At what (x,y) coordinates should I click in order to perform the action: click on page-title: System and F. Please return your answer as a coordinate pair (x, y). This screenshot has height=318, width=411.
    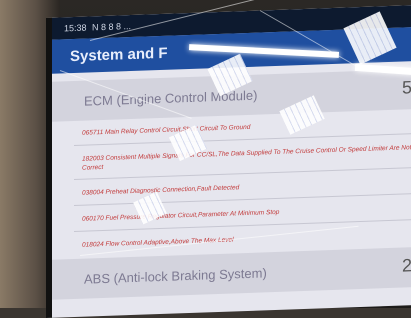
    Looking at the image, I should click on (119, 55).